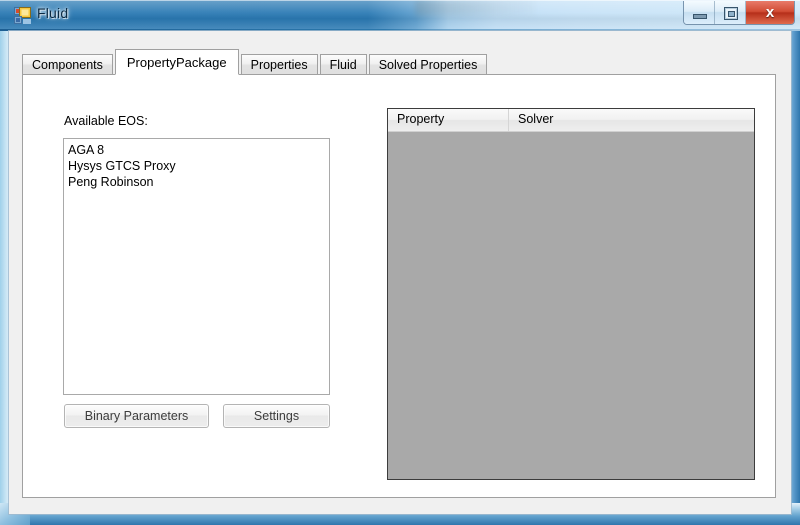 This screenshot has height=525, width=800. What do you see at coordinates (631, 120) in the screenshot?
I see `grid-column-header-solver: Solver` at bounding box center [631, 120].